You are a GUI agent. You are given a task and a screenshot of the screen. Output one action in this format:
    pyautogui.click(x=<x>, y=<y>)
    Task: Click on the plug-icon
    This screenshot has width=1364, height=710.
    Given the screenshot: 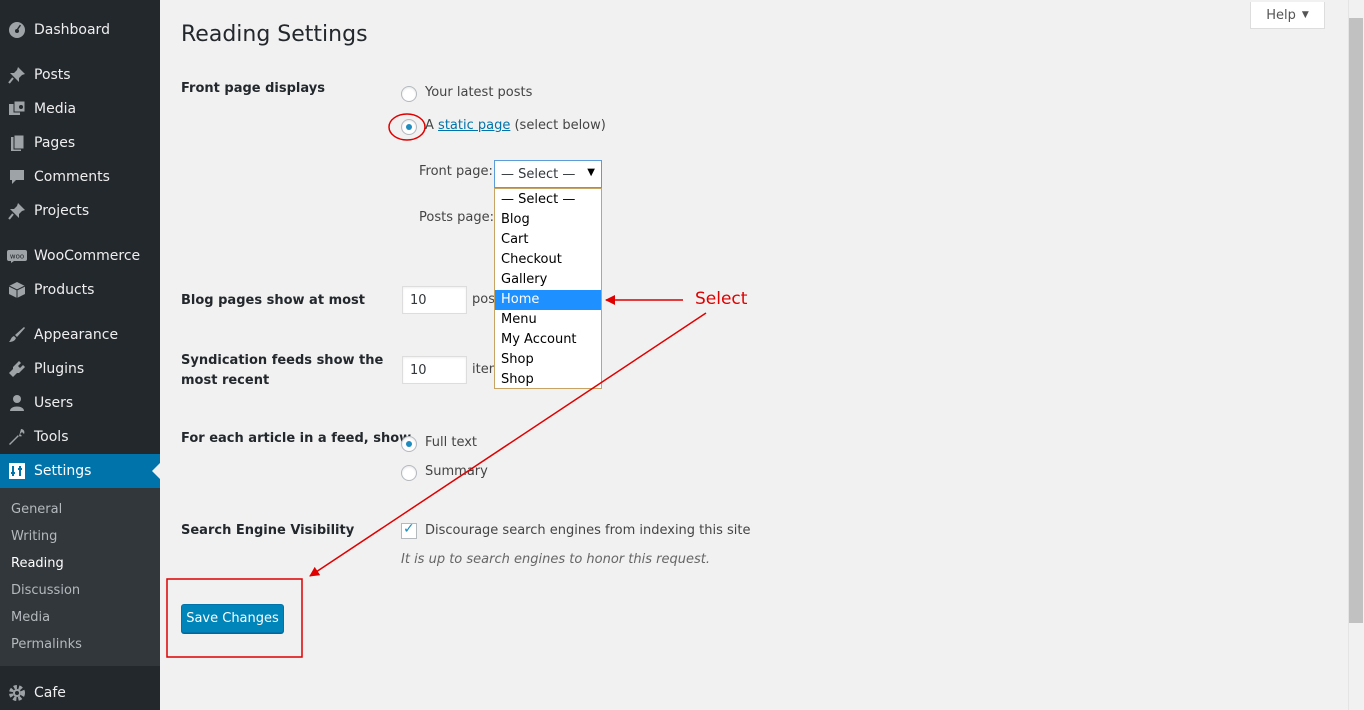 What is the action you would take?
    pyautogui.click(x=17, y=369)
    